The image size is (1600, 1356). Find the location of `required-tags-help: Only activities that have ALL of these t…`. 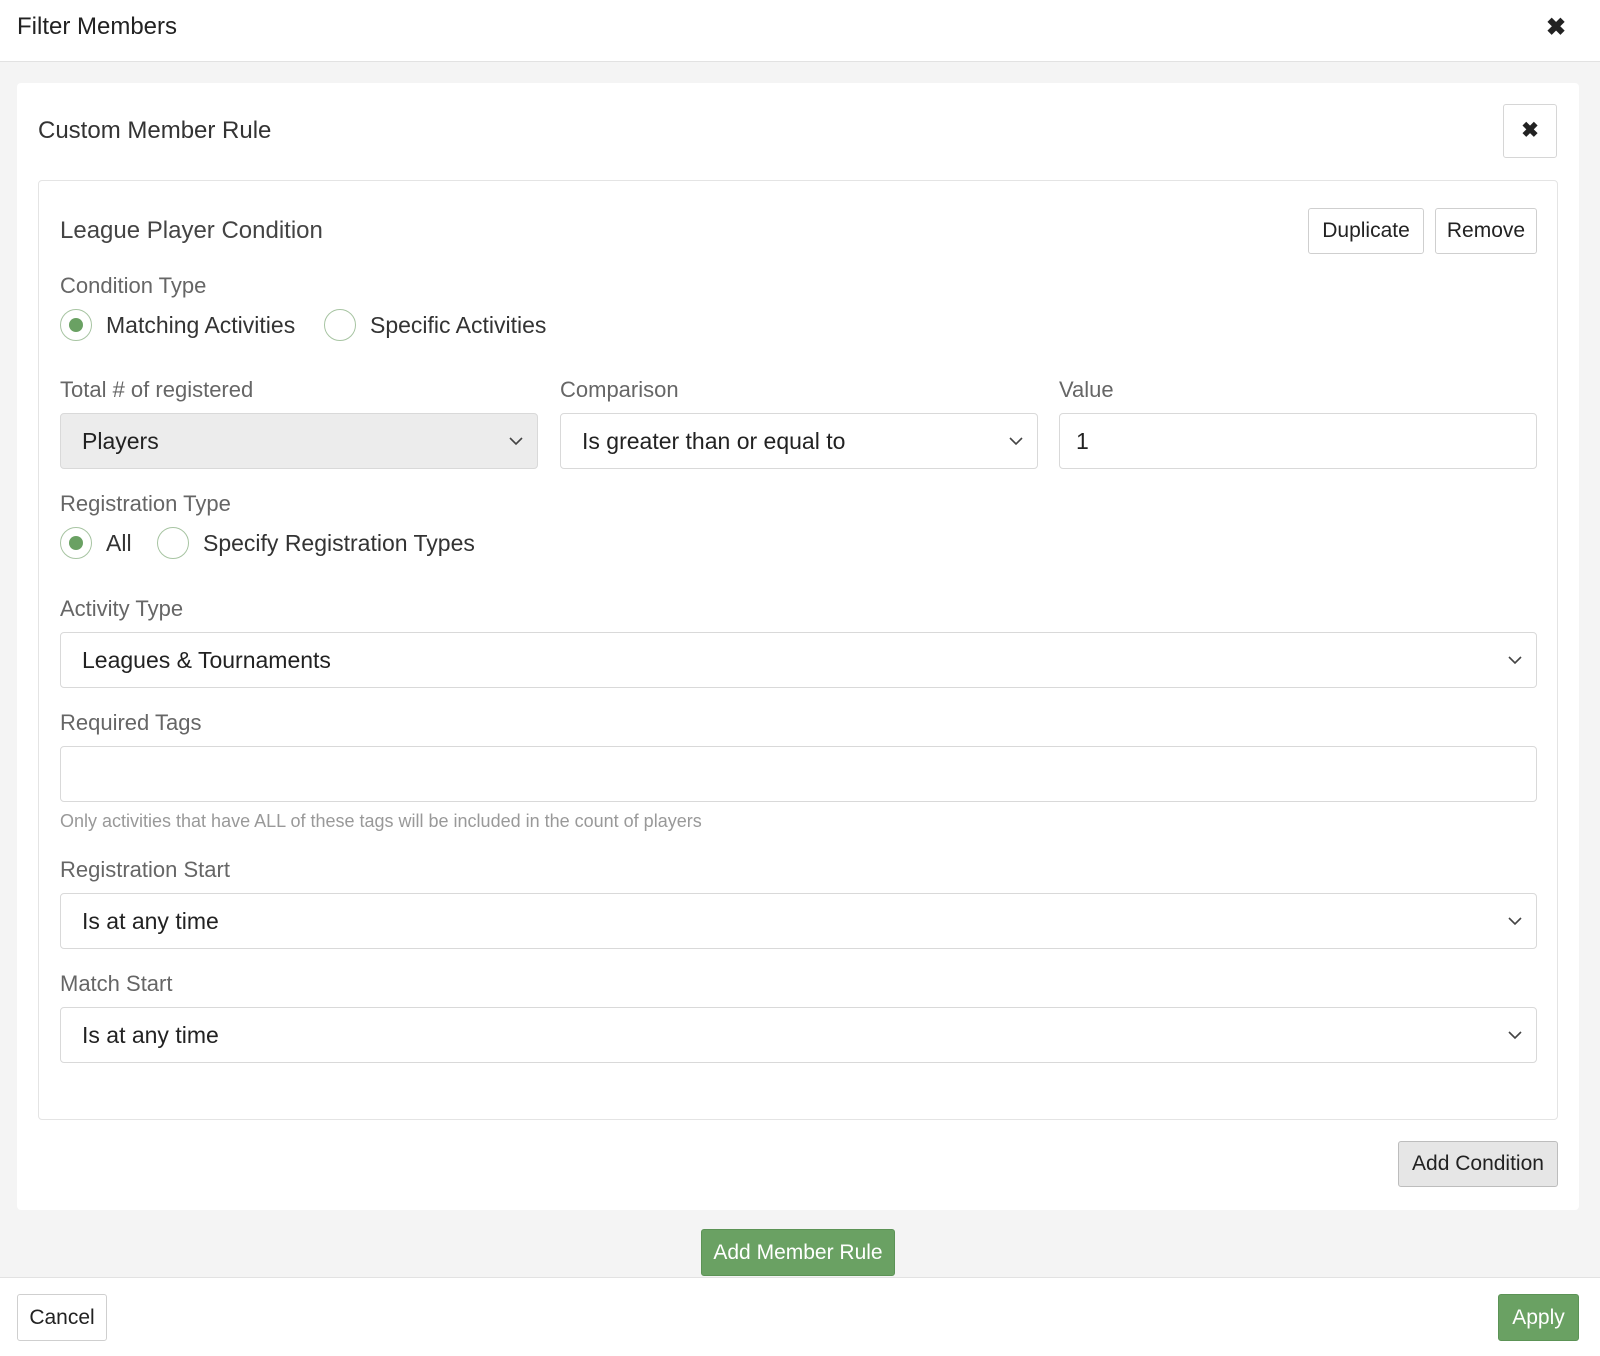

required-tags-help: Only activities that have ALL of these t… is located at coordinates (381, 821).